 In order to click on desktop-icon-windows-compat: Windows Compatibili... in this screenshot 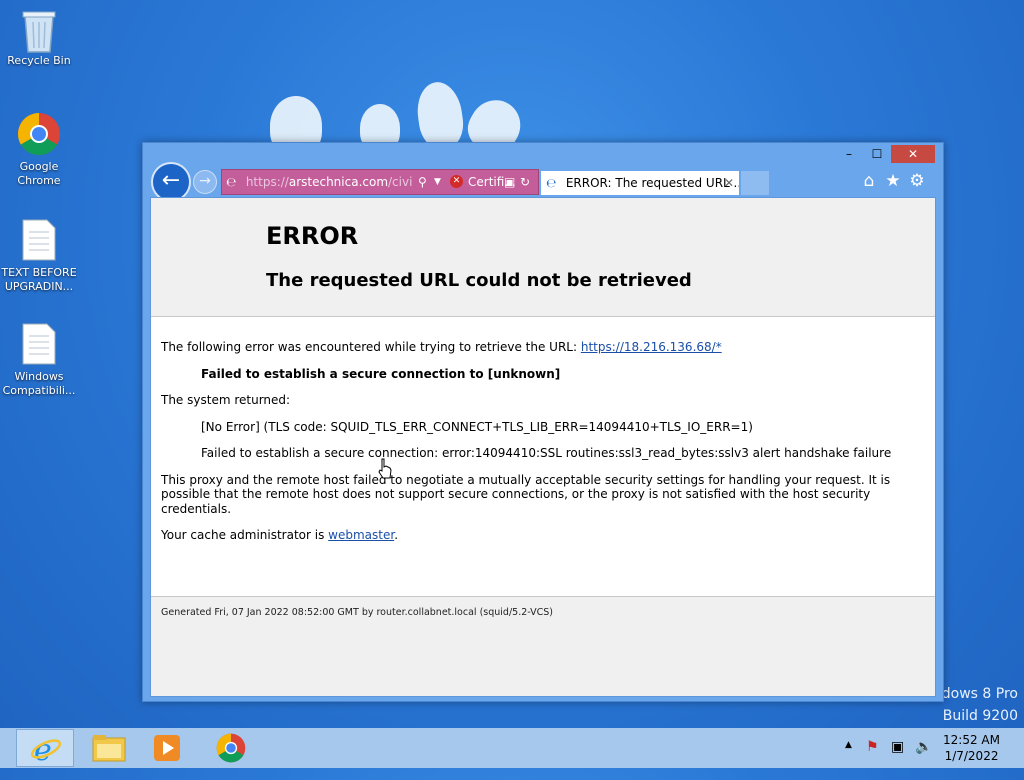, I will do `click(39, 360)`.